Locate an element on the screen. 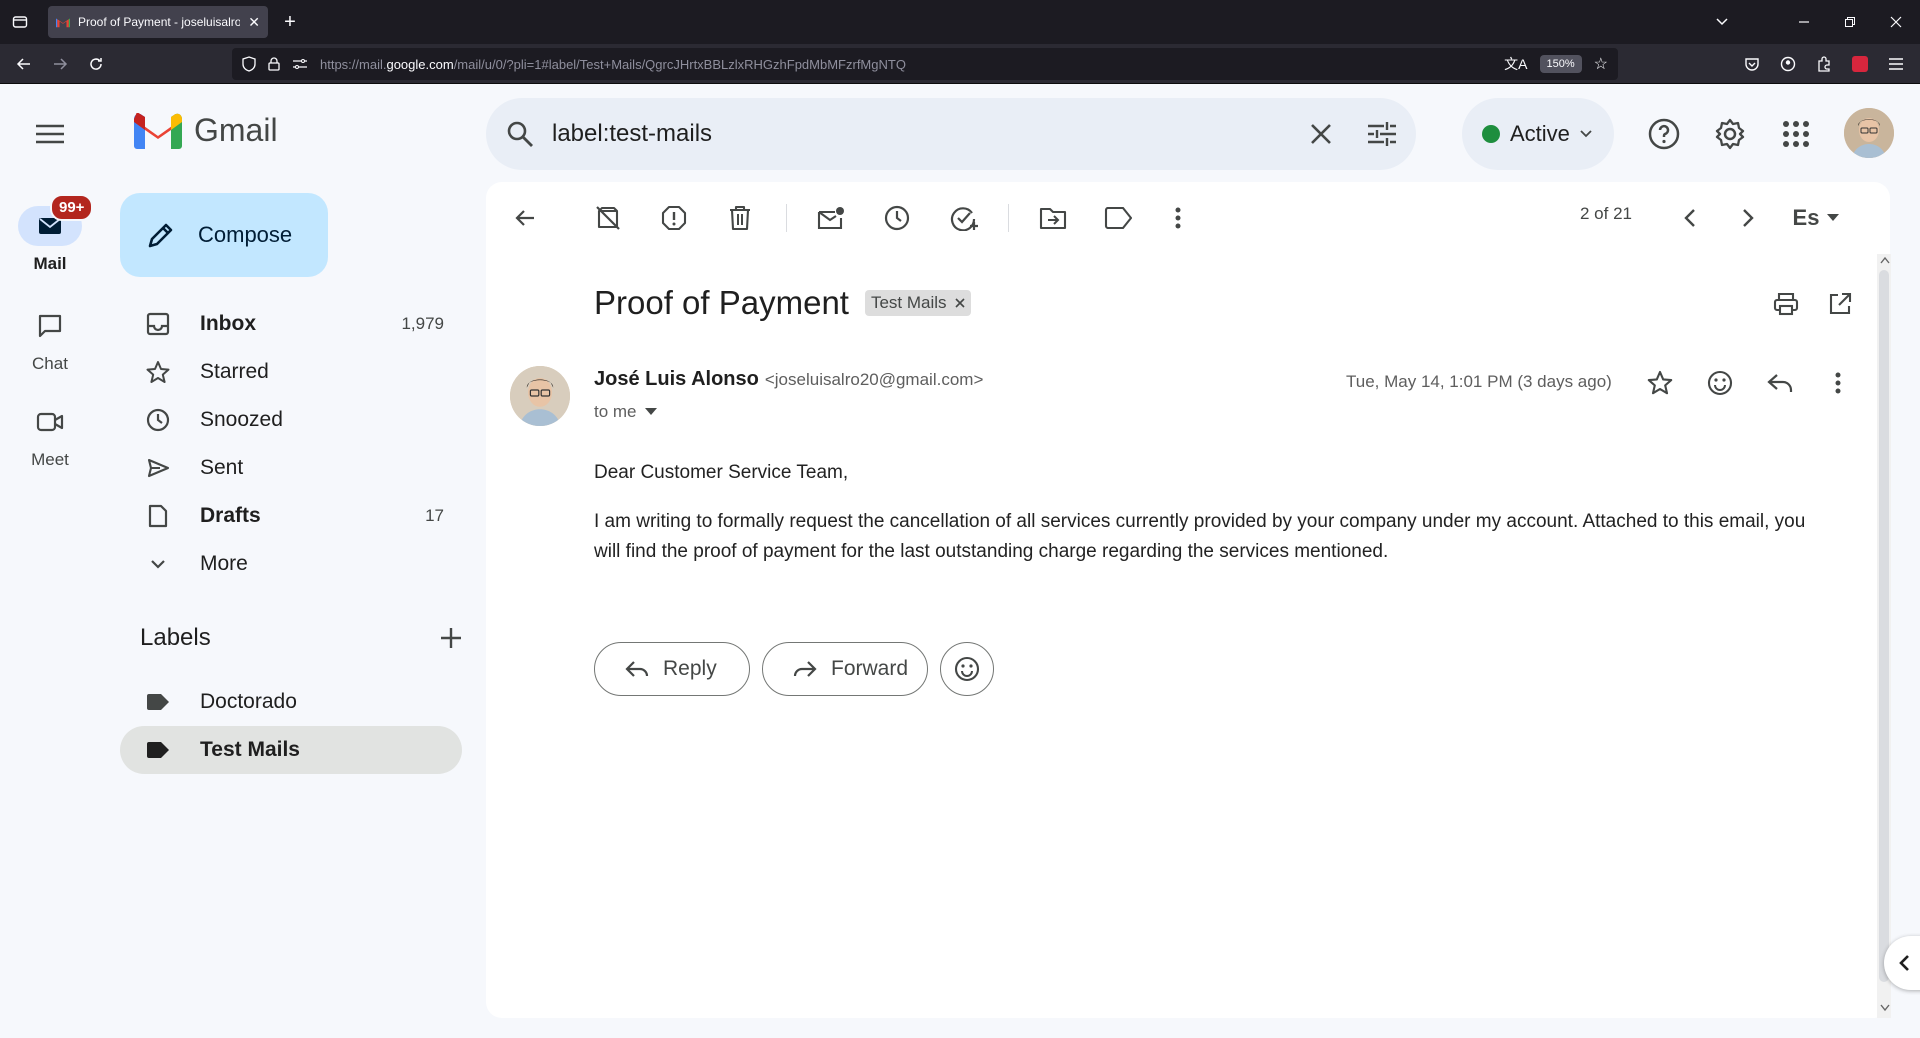 This screenshot has height=1038, width=1920. print-icon is located at coordinates (1786, 304).